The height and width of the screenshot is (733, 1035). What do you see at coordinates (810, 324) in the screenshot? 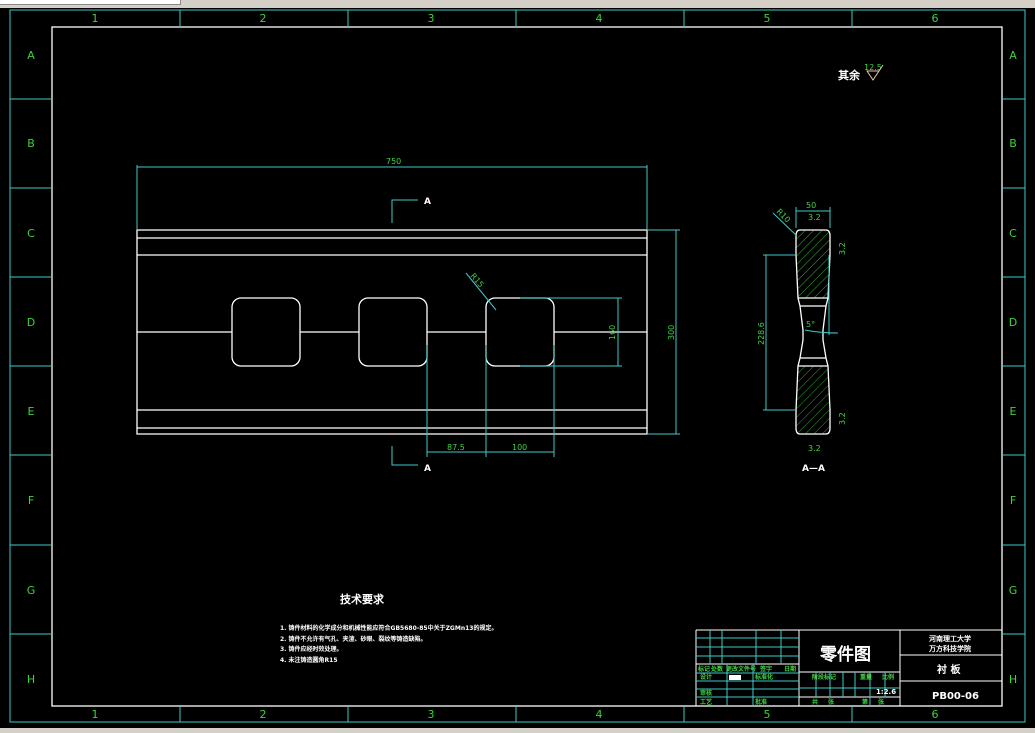
I see `angle-label: 5°` at bounding box center [810, 324].